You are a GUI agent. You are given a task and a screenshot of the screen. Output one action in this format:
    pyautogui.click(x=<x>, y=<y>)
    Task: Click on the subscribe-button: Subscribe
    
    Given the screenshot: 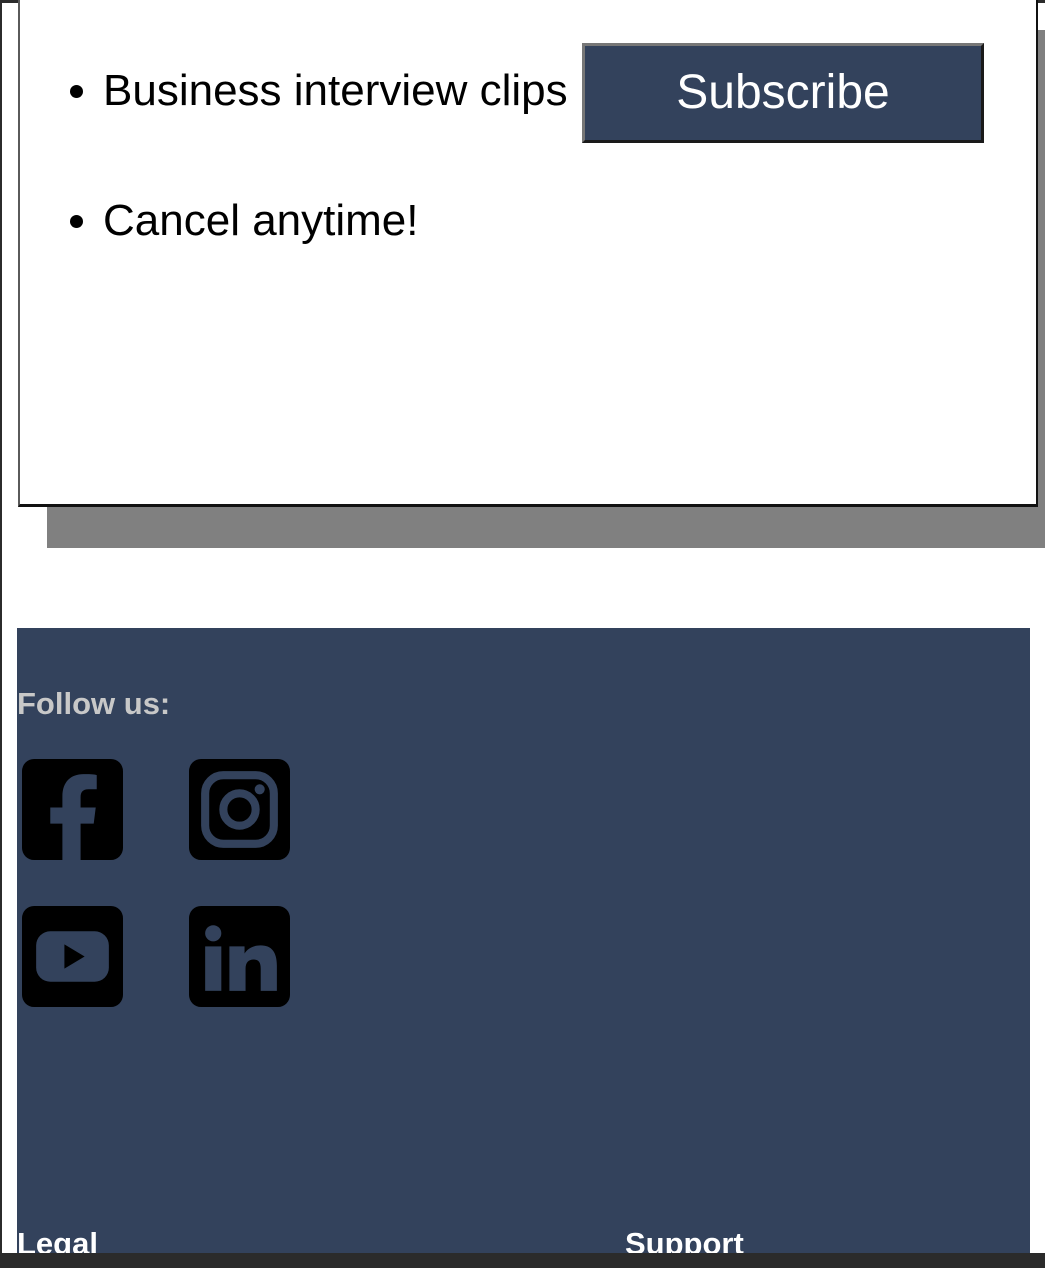 What is the action you would take?
    pyautogui.click(x=783, y=93)
    